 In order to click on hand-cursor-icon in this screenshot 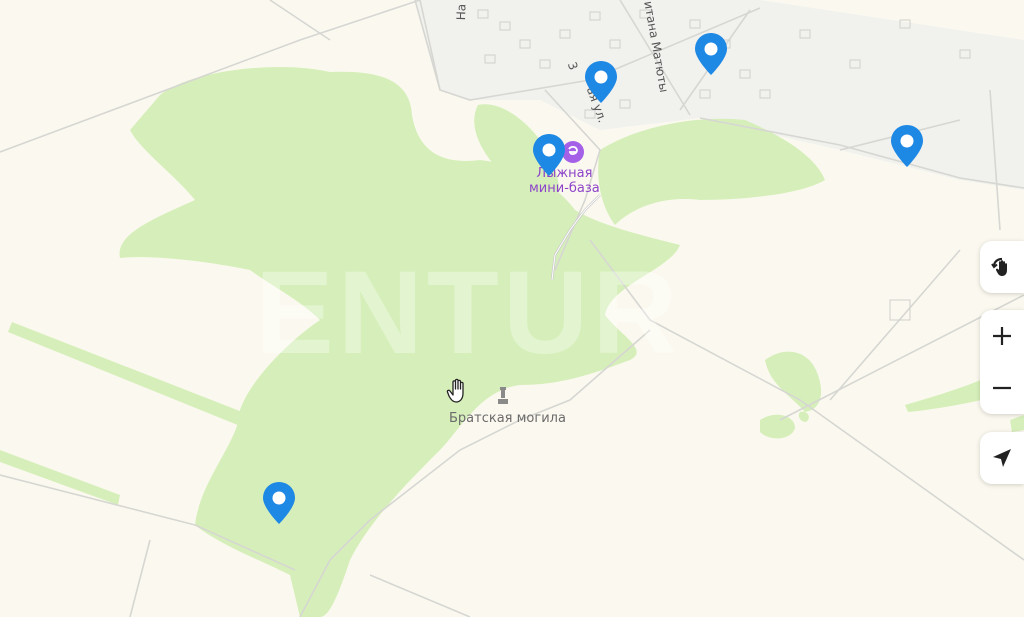, I will do `click(455, 390)`.